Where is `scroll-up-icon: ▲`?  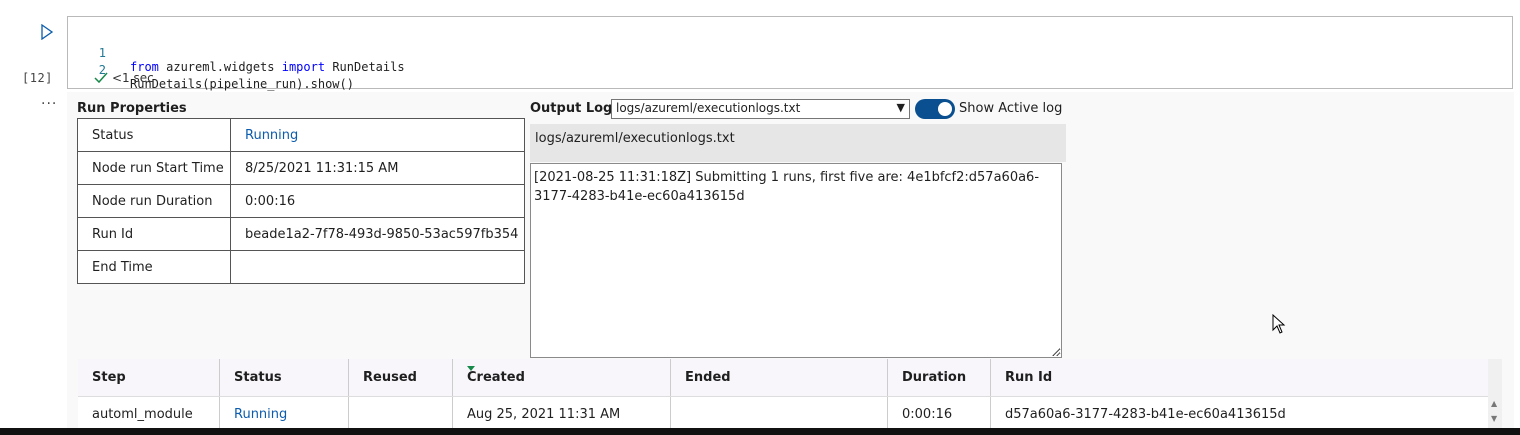 scroll-up-icon: ▲ is located at coordinates (1494, 403).